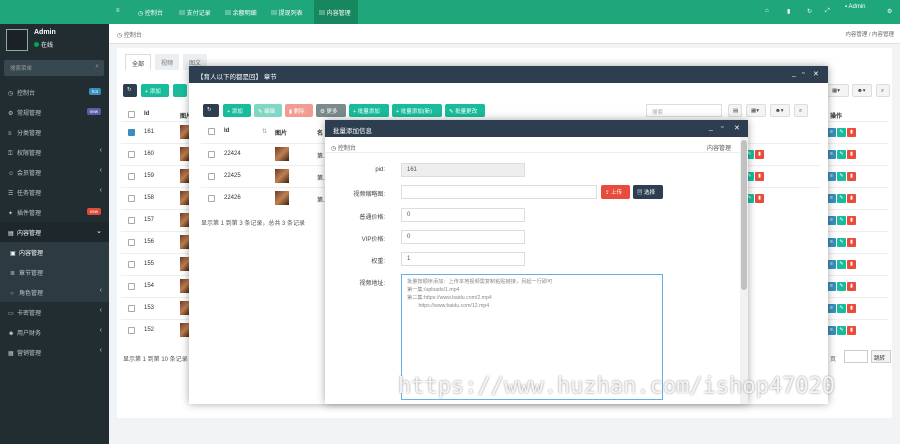  I want to click on w2-scrollbar-thumb, so click(744, 215).